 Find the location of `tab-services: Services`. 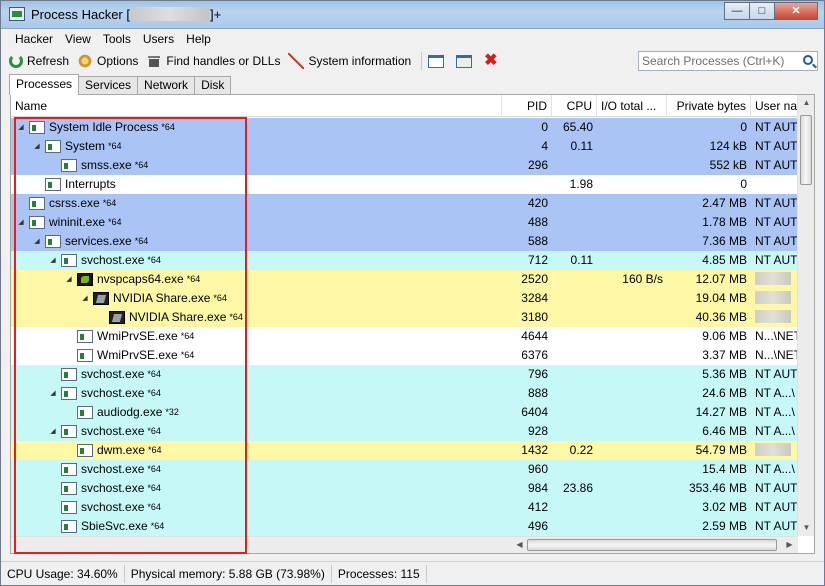

tab-services: Services is located at coordinates (108, 85).